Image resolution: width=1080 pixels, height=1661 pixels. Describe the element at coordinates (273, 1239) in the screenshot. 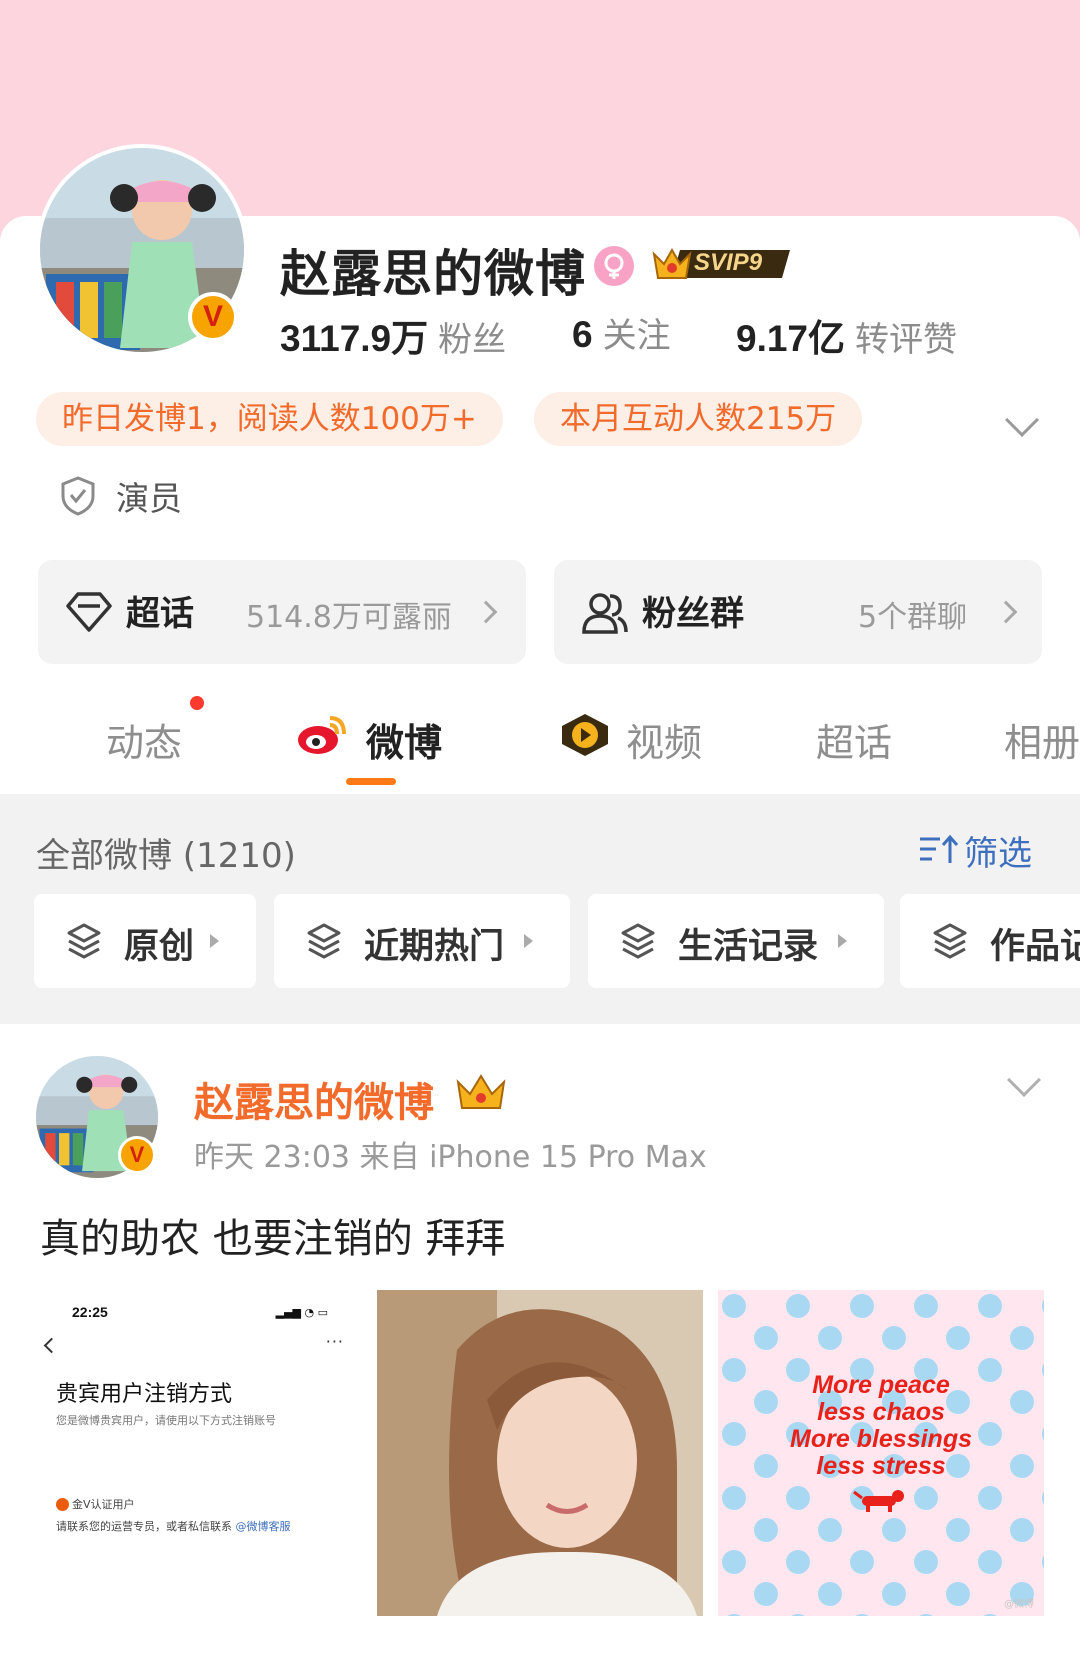

I see `post-text: 真的助农 也要注销的 拜拜` at that location.